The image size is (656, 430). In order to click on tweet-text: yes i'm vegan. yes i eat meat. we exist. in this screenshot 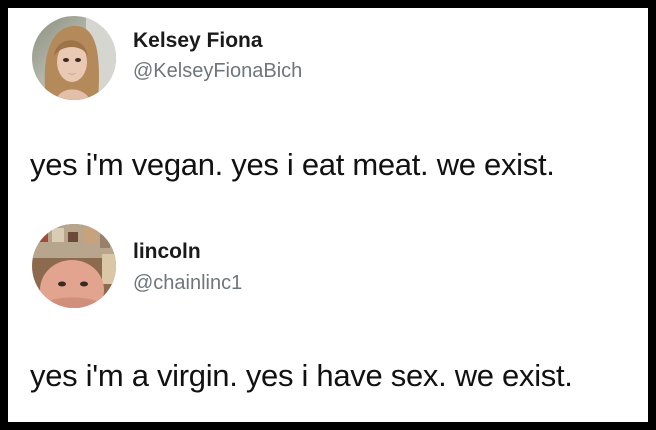, I will do `click(292, 164)`.